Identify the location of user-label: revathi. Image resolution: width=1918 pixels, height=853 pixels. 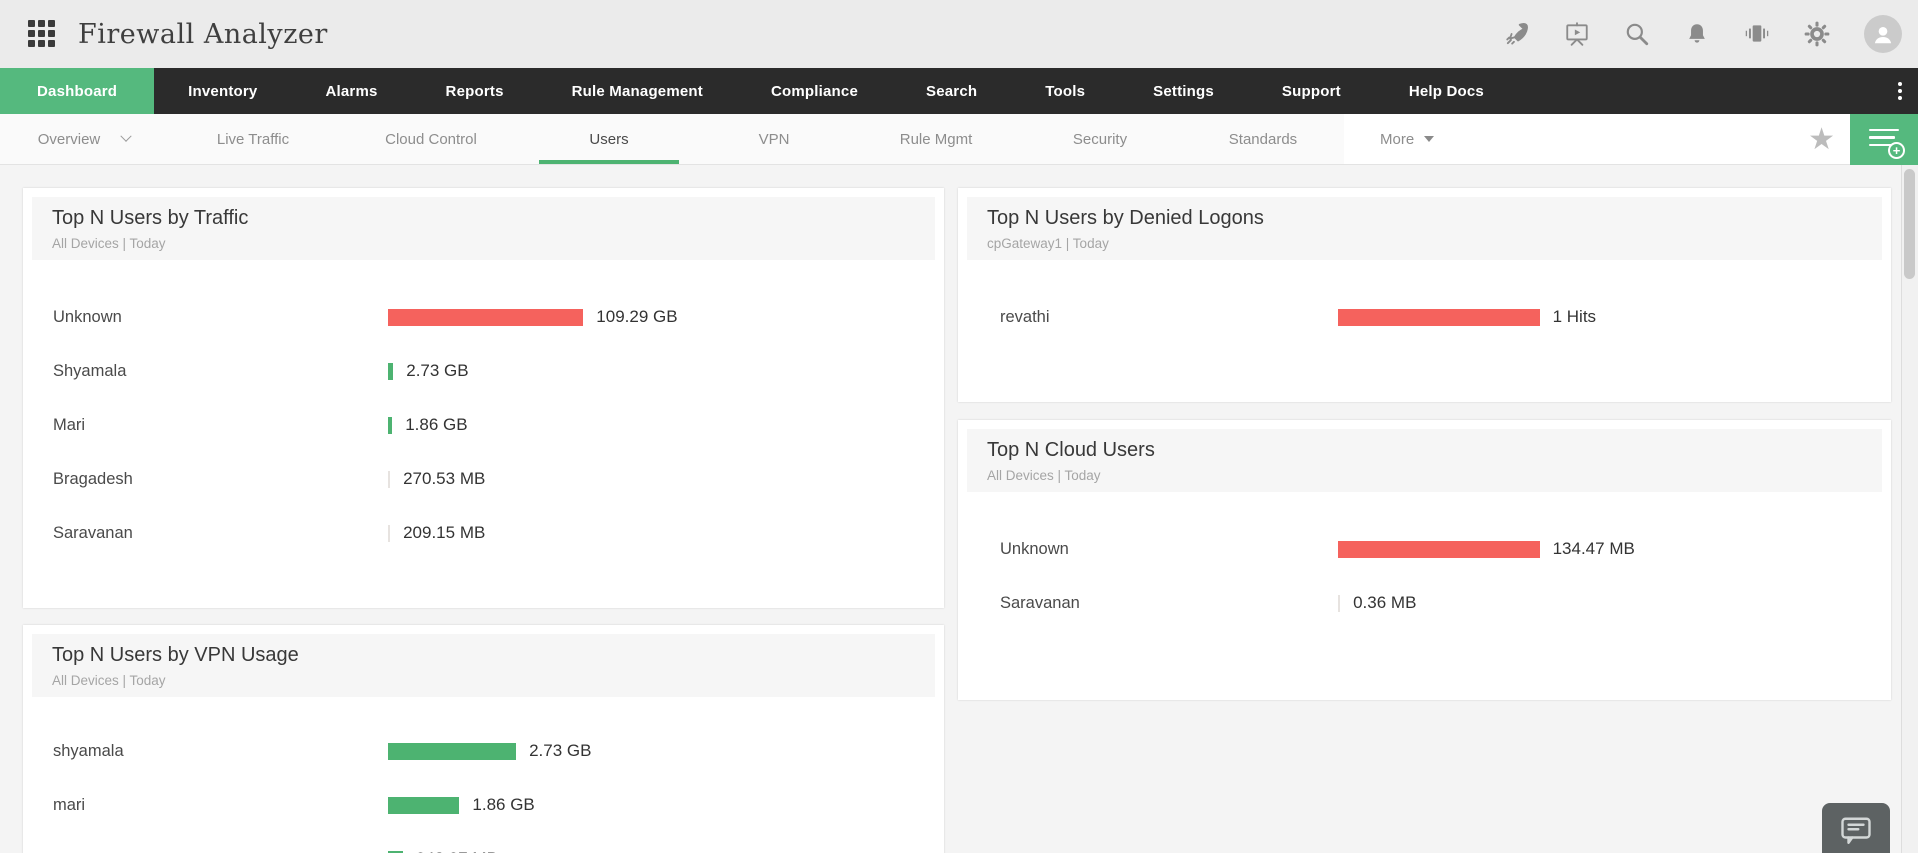
(1025, 316).